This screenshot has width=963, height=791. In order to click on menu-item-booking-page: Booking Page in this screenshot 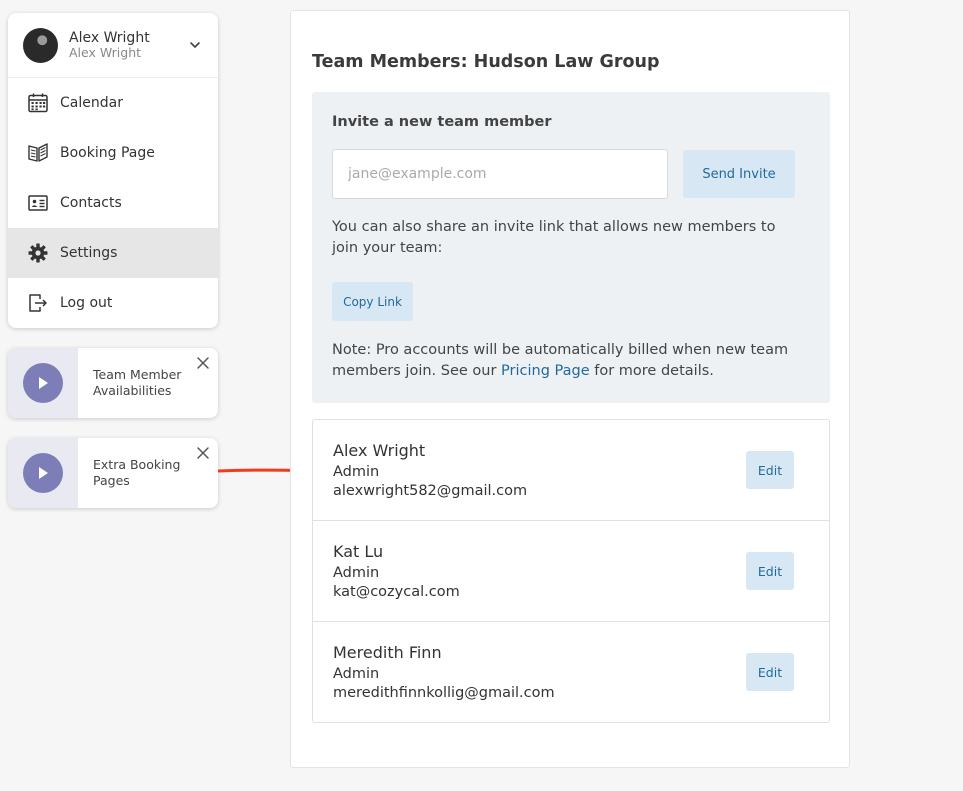, I will do `click(113, 153)`.